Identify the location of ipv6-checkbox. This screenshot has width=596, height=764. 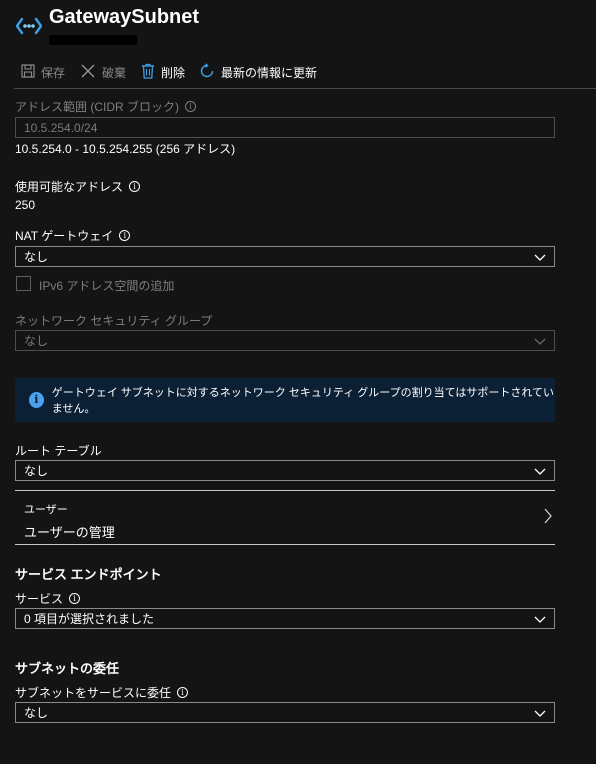
(23, 283).